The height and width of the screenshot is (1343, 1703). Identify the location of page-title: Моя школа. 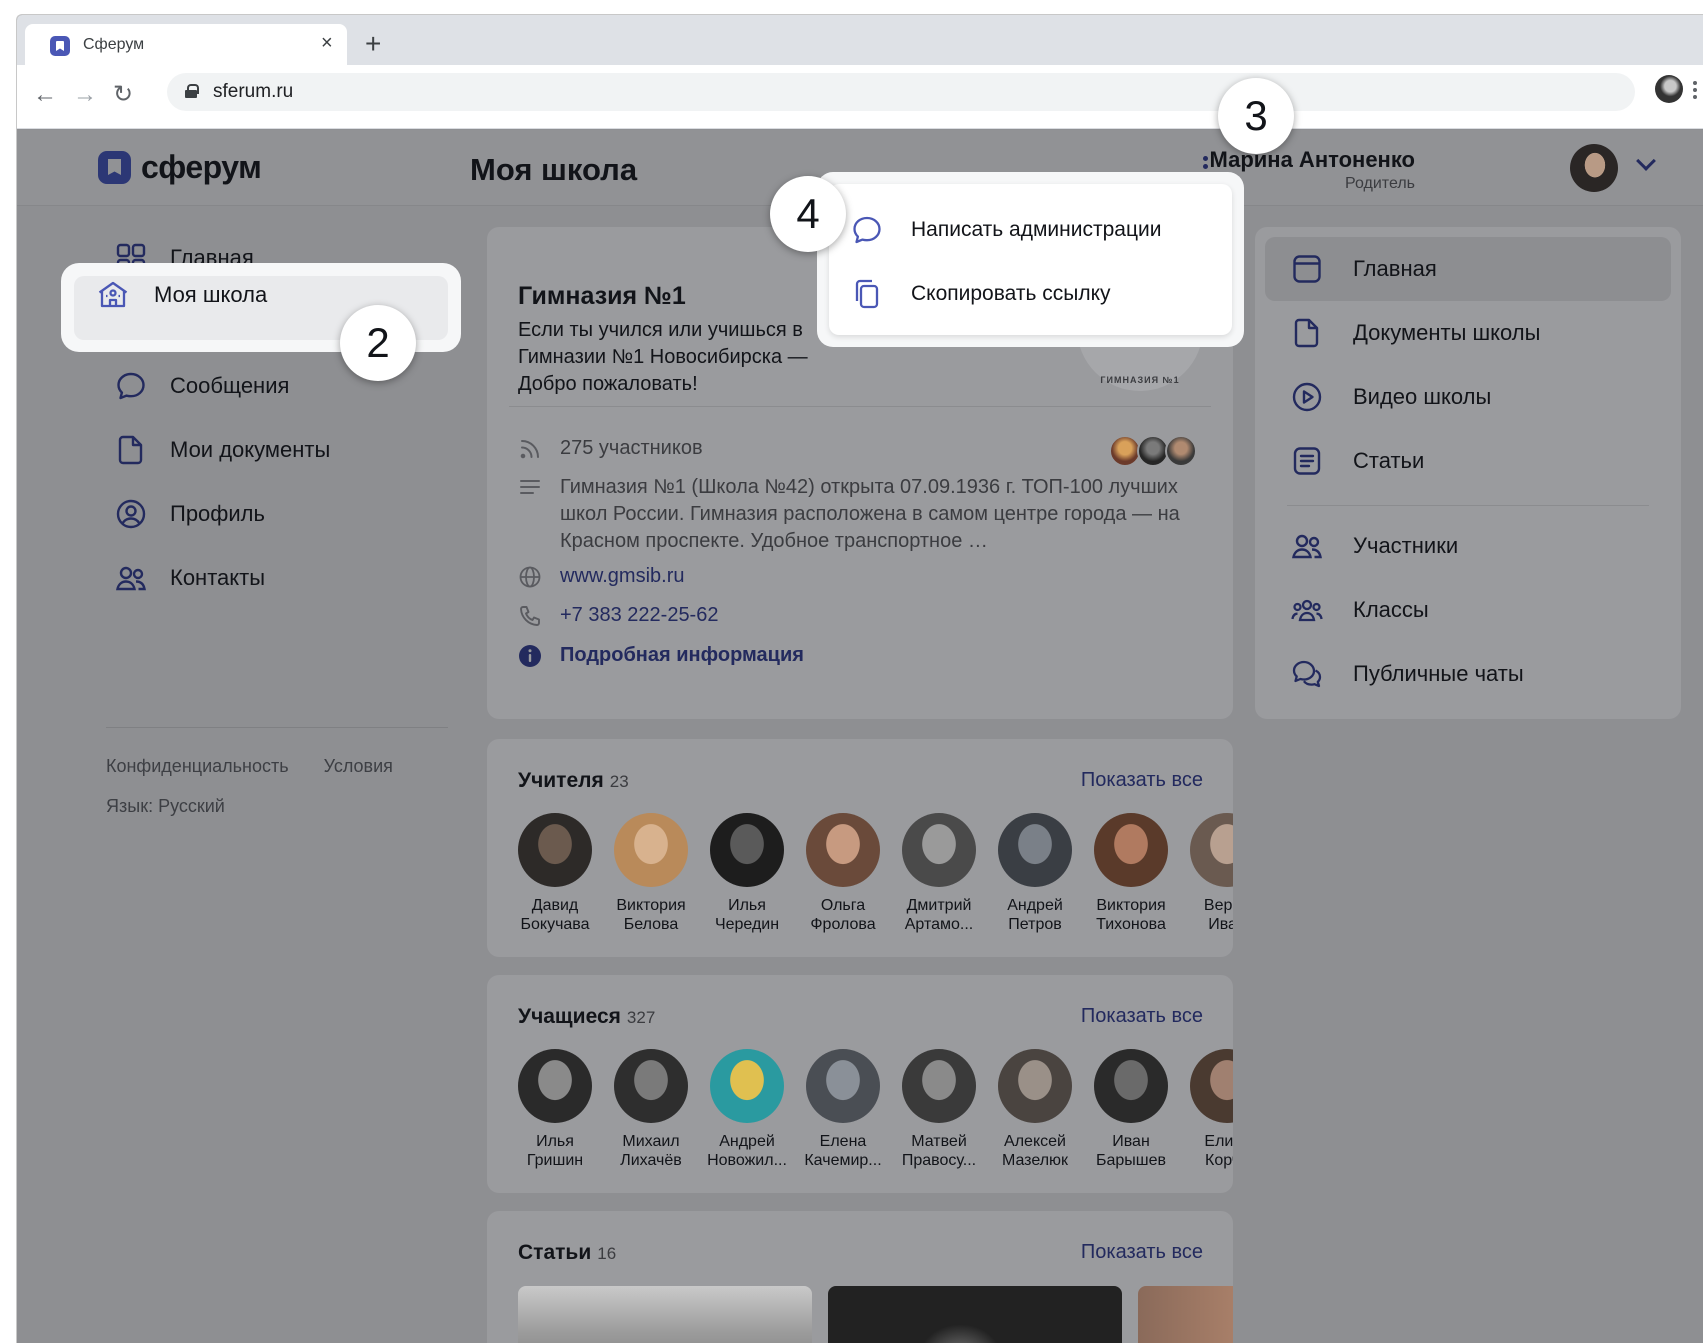
(554, 169).